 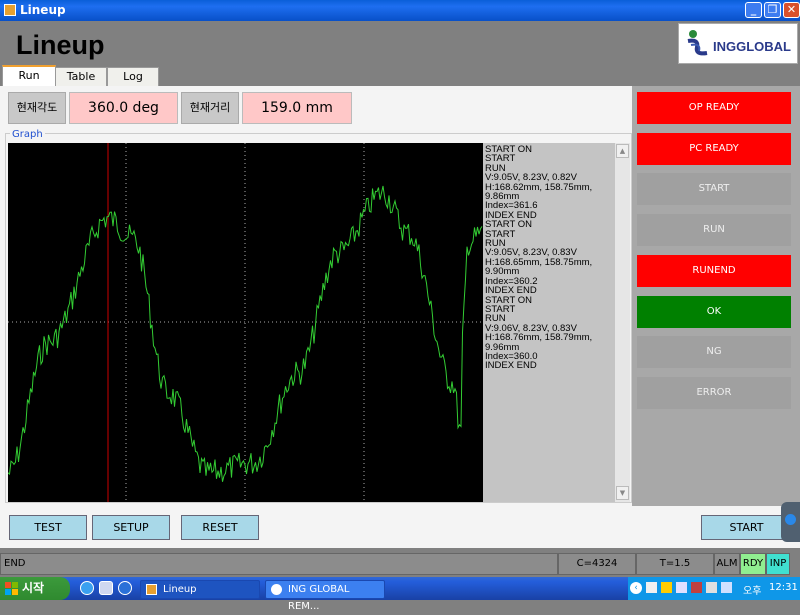 I want to click on start-menu-button: 시작, so click(x=35, y=588).